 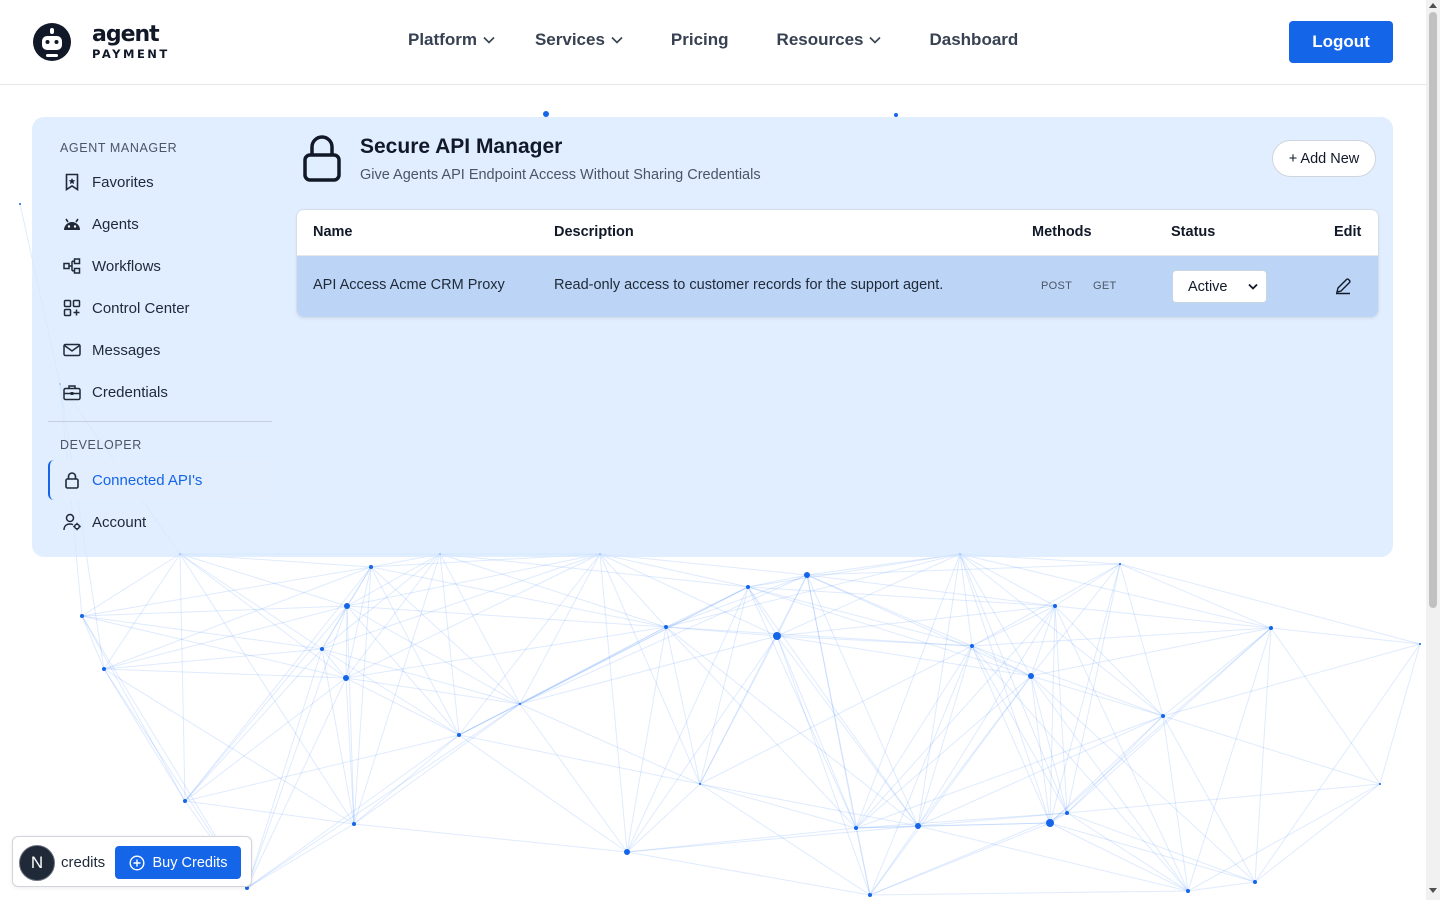 What do you see at coordinates (126, 266) in the screenshot?
I see `sidebar-item-label: Workflows` at bounding box center [126, 266].